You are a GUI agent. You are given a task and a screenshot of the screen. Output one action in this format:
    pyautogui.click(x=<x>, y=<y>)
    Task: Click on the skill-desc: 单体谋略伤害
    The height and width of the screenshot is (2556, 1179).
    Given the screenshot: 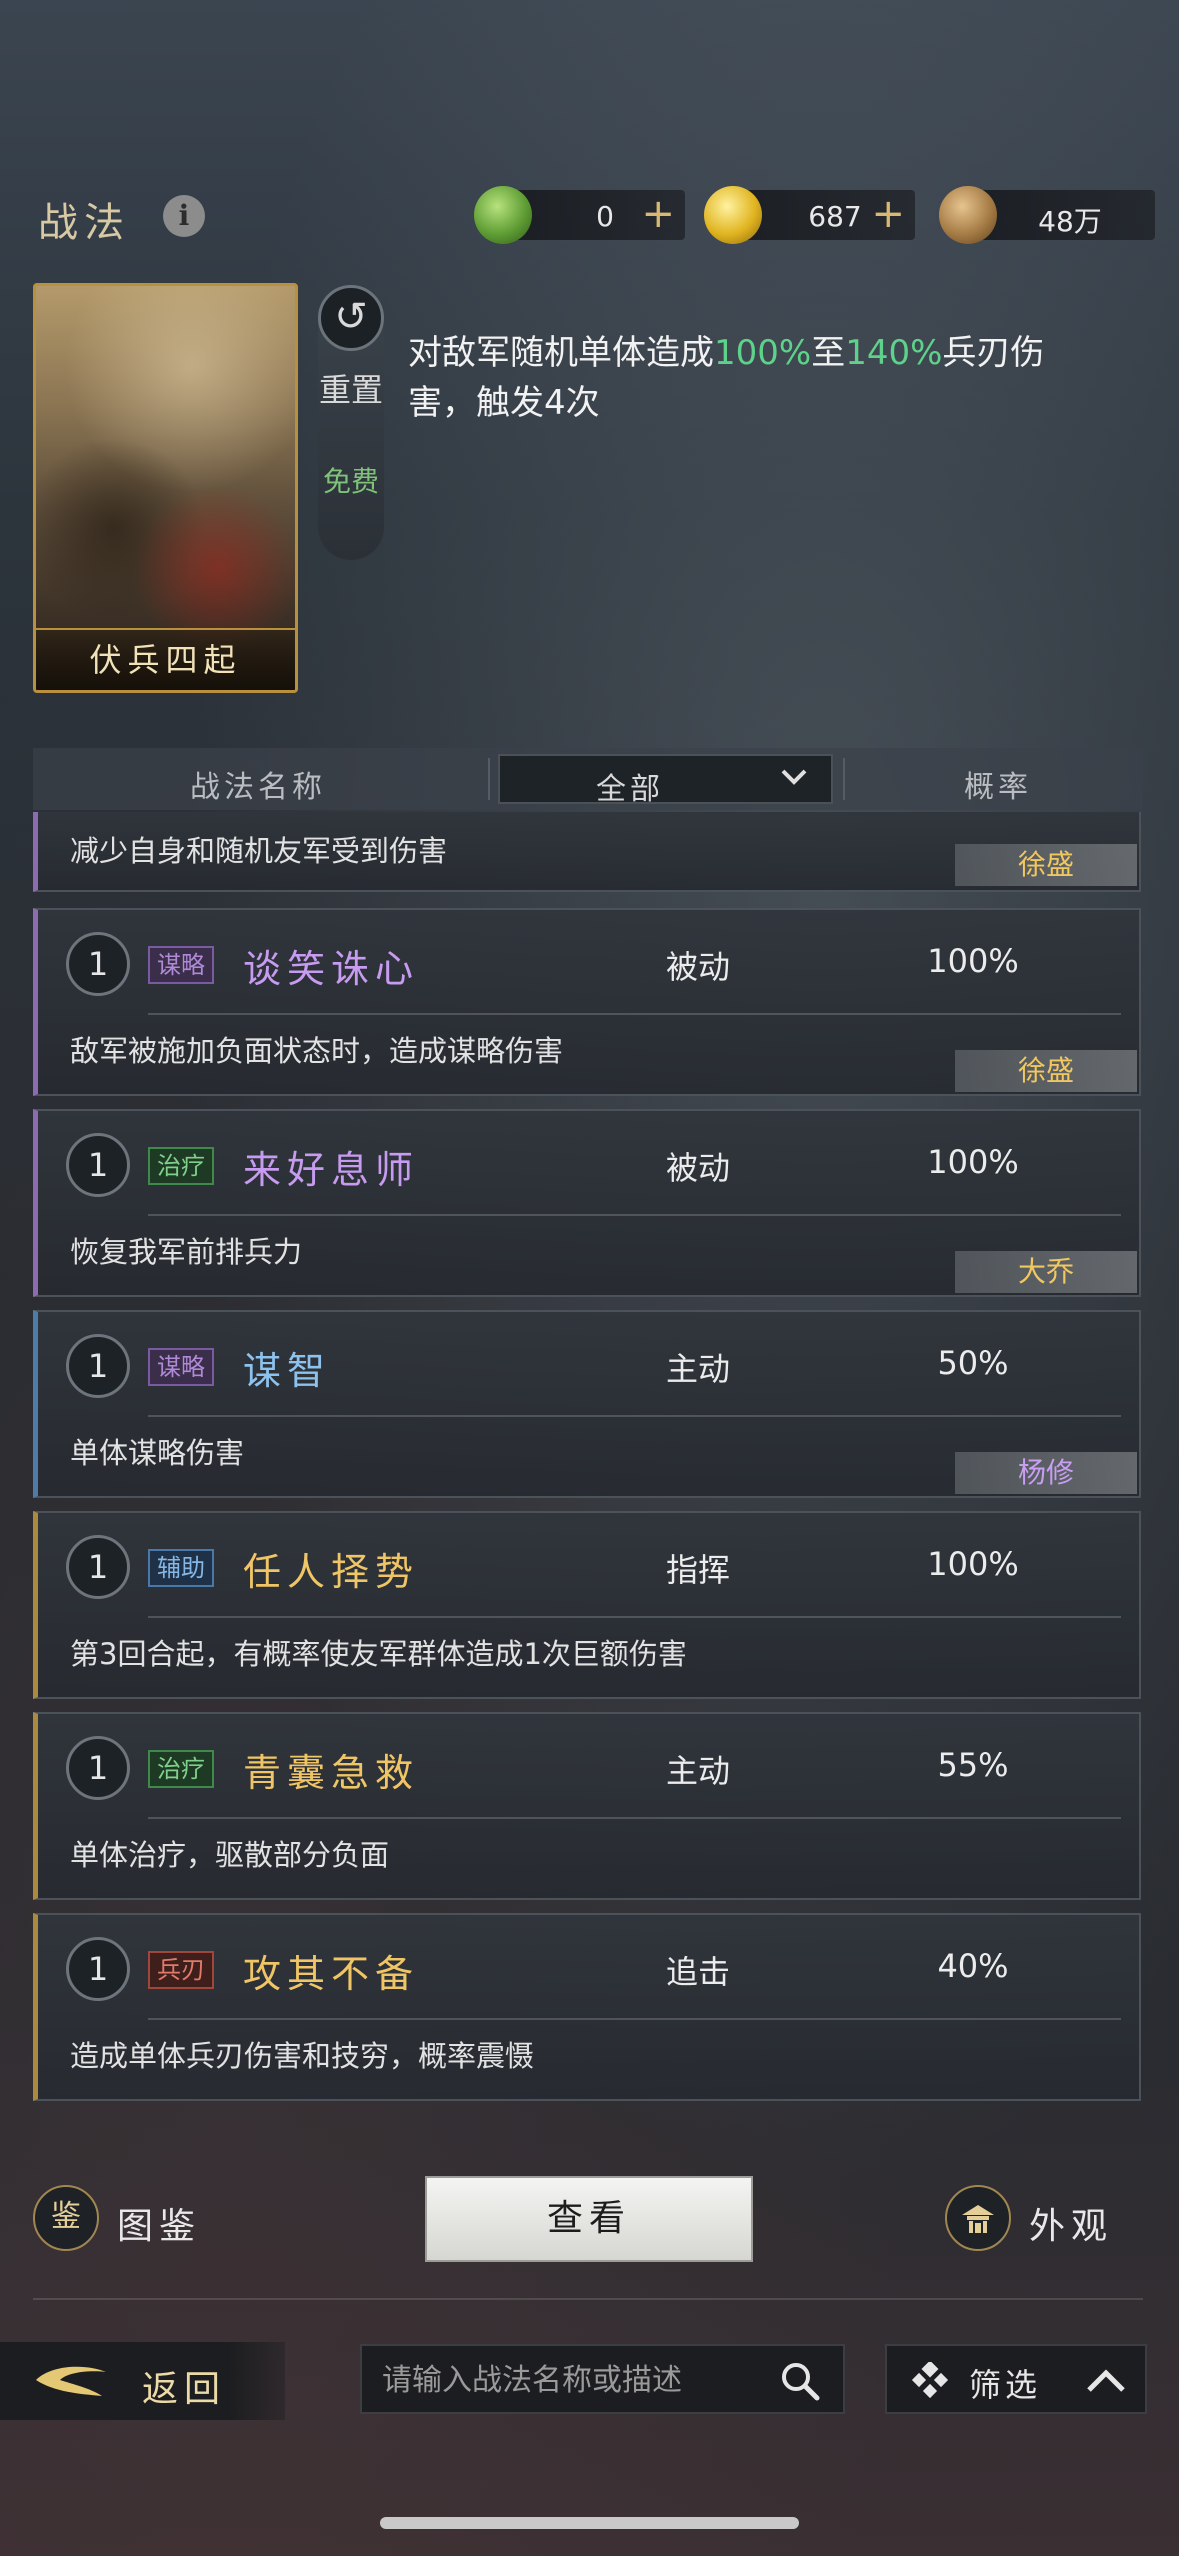 What is the action you would take?
    pyautogui.click(x=157, y=1453)
    